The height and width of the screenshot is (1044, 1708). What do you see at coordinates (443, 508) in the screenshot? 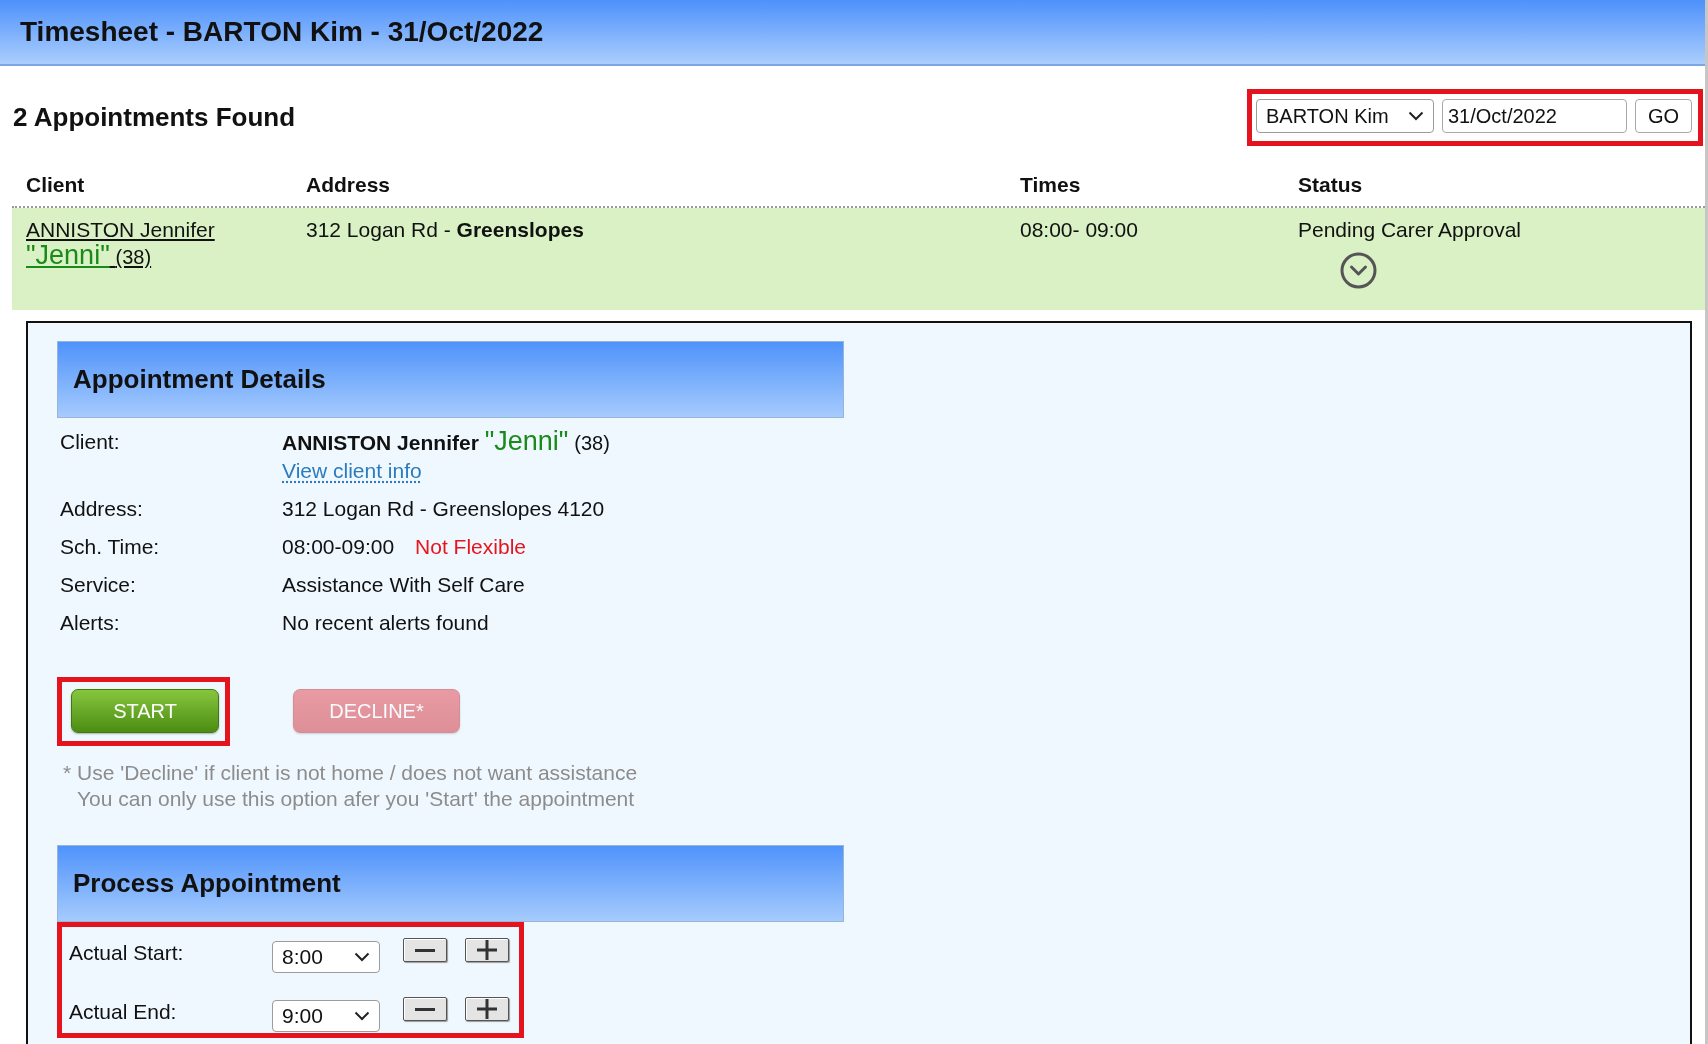
I see `field-value: 312 Logan Rd - Greenslopes 4120` at bounding box center [443, 508].